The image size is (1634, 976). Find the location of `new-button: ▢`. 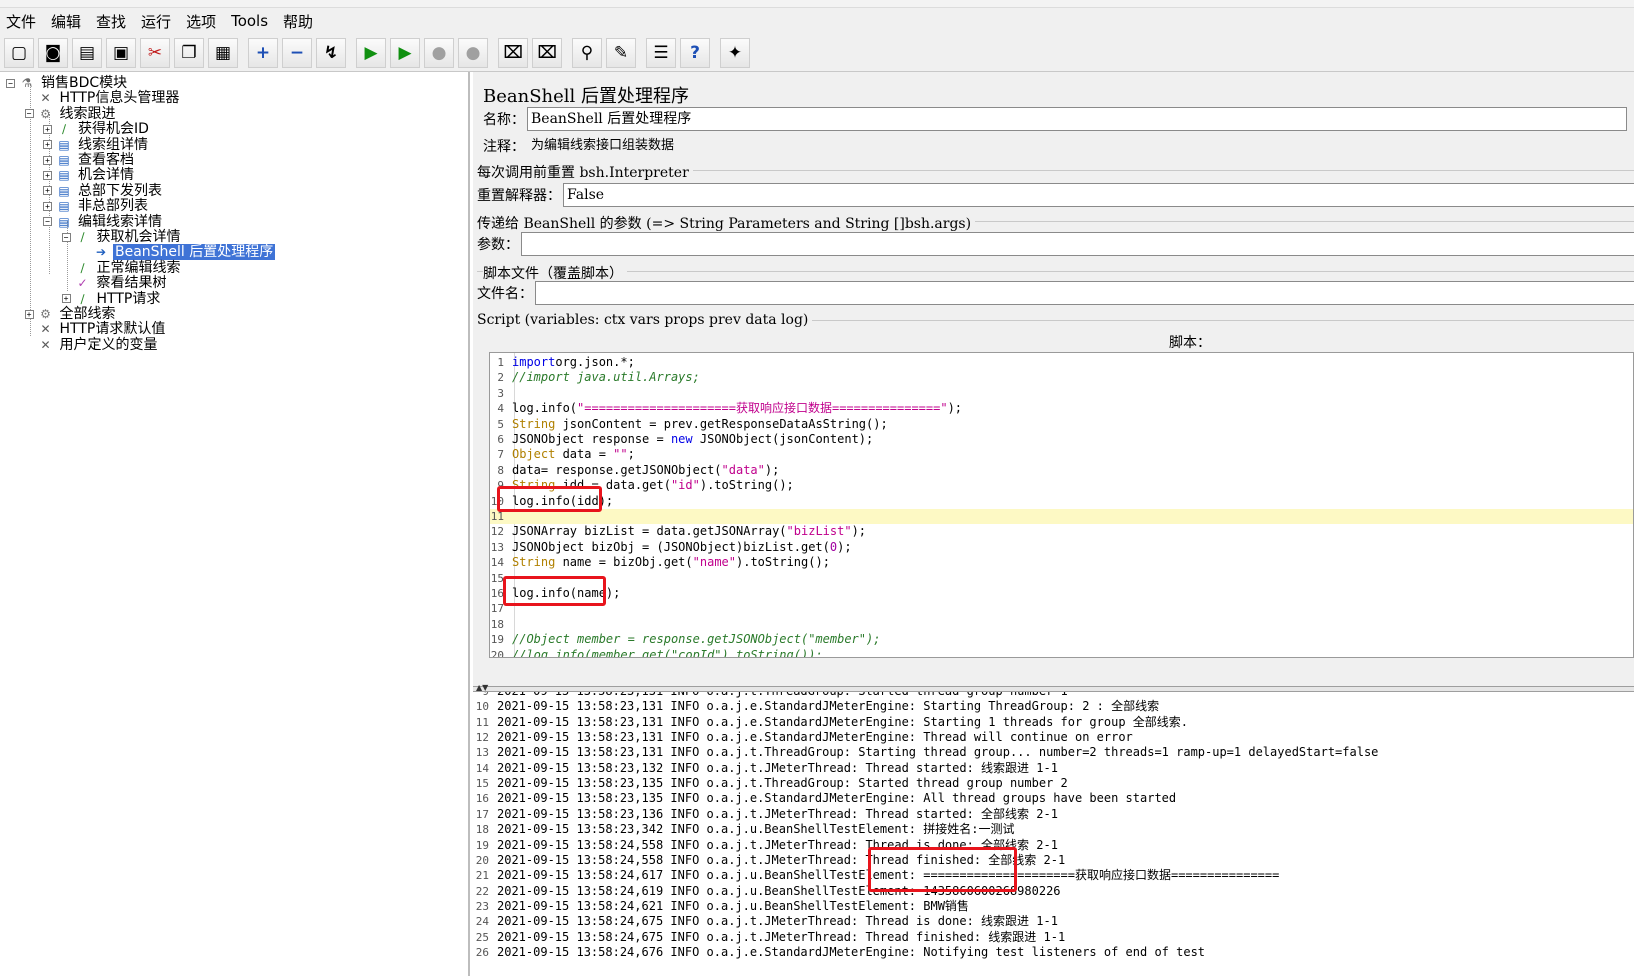

new-button: ▢ is located at coordinates (19, 52).